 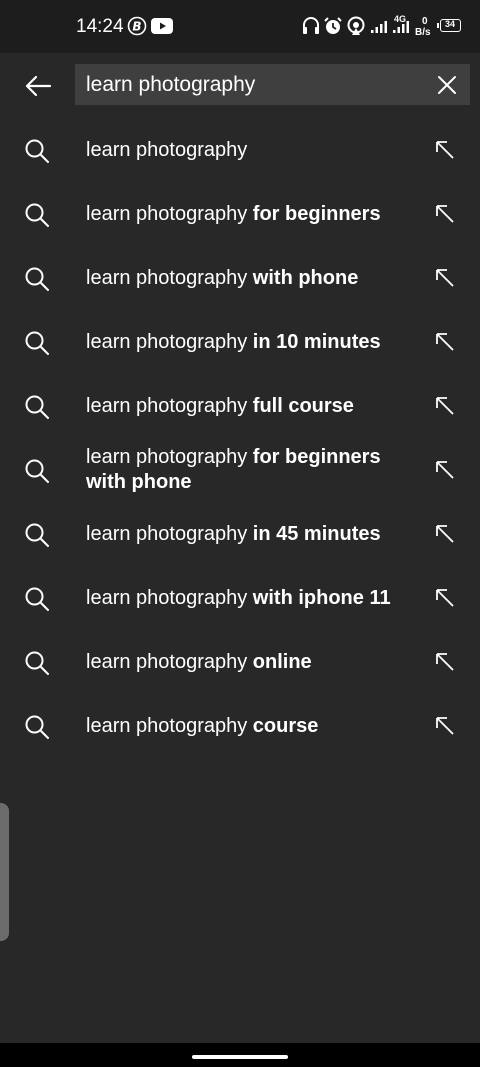 I want to click on suggestion-completion: in 10 minutes, so click(x=314, y=341).